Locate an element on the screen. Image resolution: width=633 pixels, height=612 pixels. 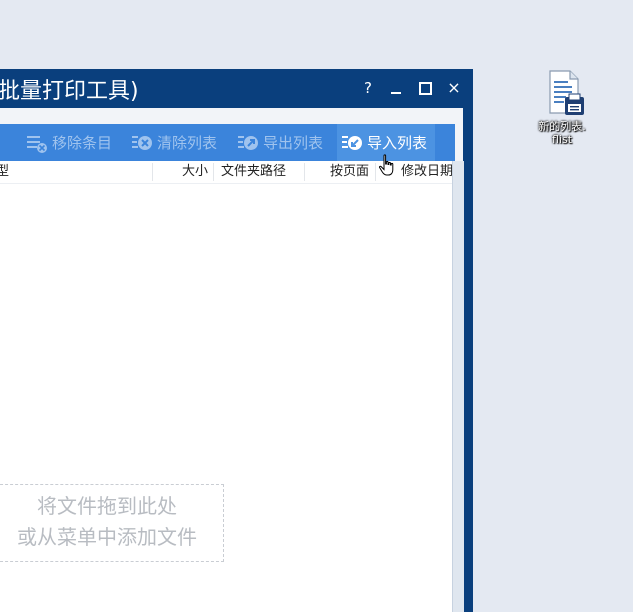
minimize-icon is located at coordinates (396, 93).